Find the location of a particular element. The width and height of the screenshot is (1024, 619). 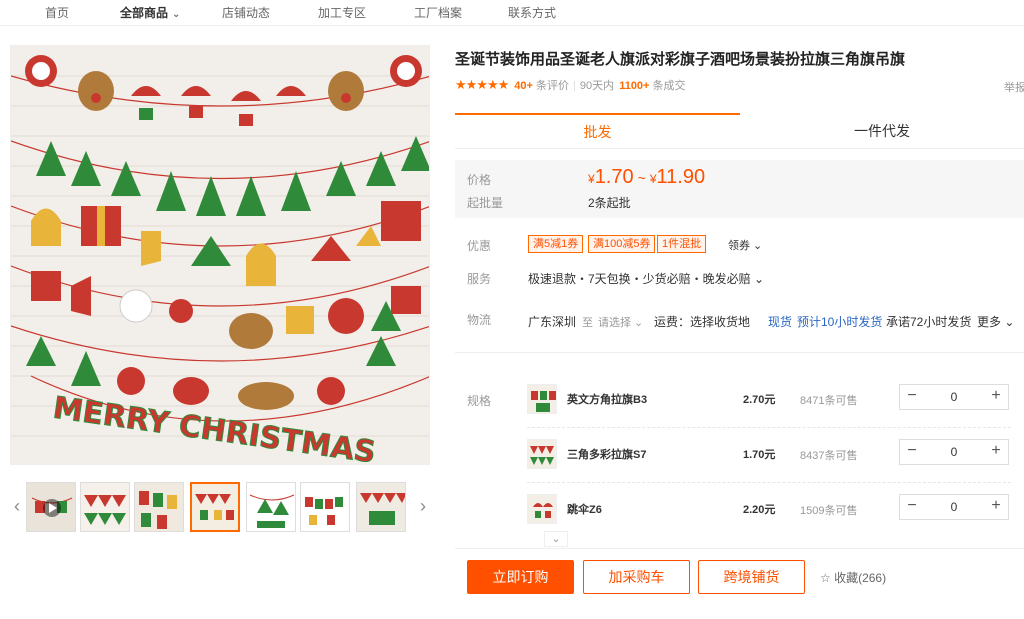

cross-border-button: 跨境铺货 is located at coordinates (751, 577).